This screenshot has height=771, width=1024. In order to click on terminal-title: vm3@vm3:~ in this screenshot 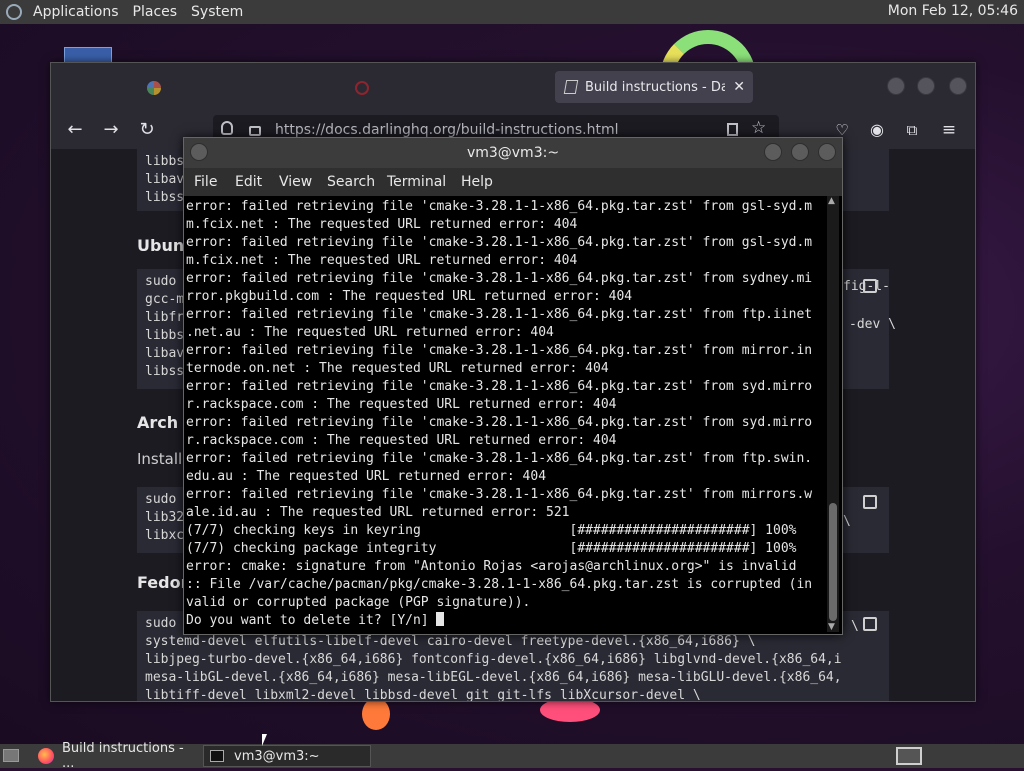, I will do `click(513, 153)`.